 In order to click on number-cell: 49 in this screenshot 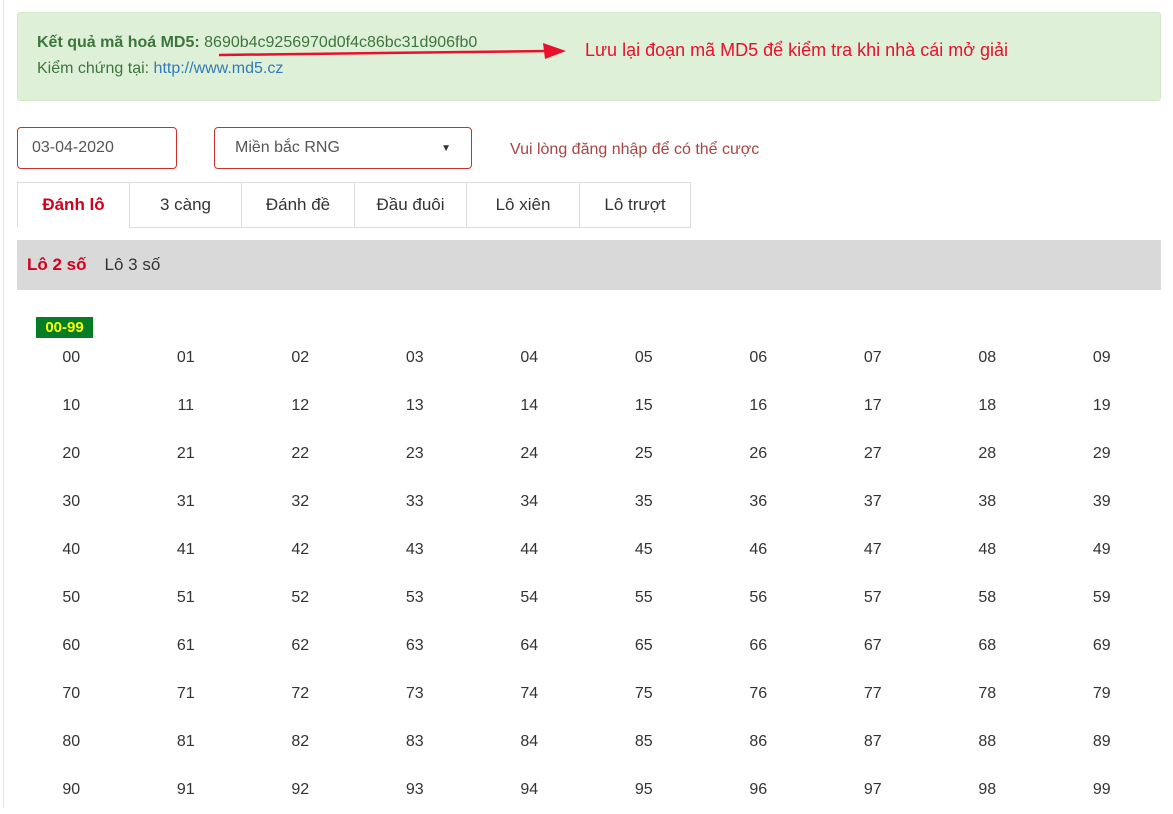, I will do `click(1102, 550)`.